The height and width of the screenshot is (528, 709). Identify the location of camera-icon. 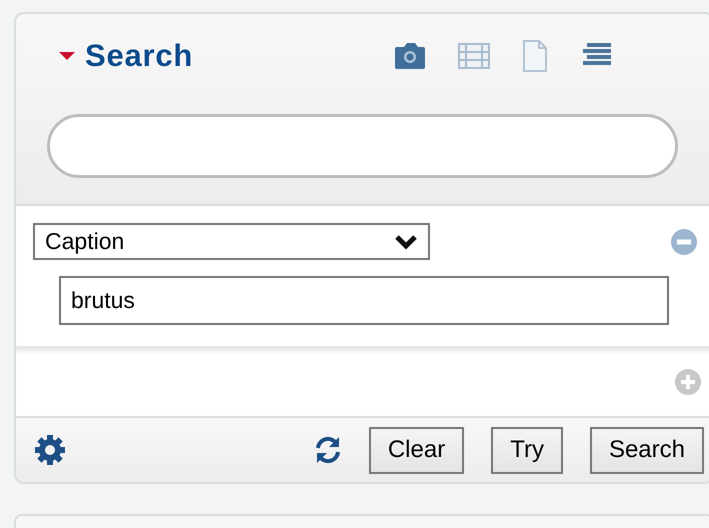
(410, 56).